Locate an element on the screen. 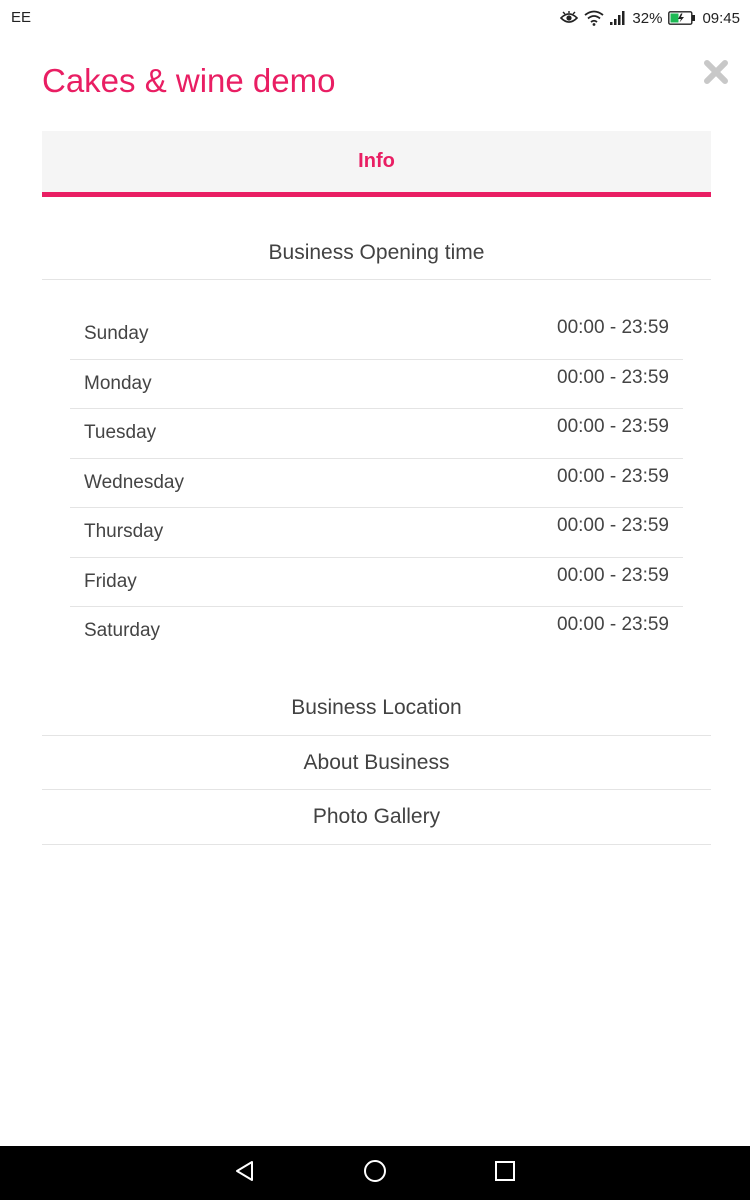 The height and width of the screenshot is (1200, 750). battery-charging-icon is located at coordinates (682, 18).